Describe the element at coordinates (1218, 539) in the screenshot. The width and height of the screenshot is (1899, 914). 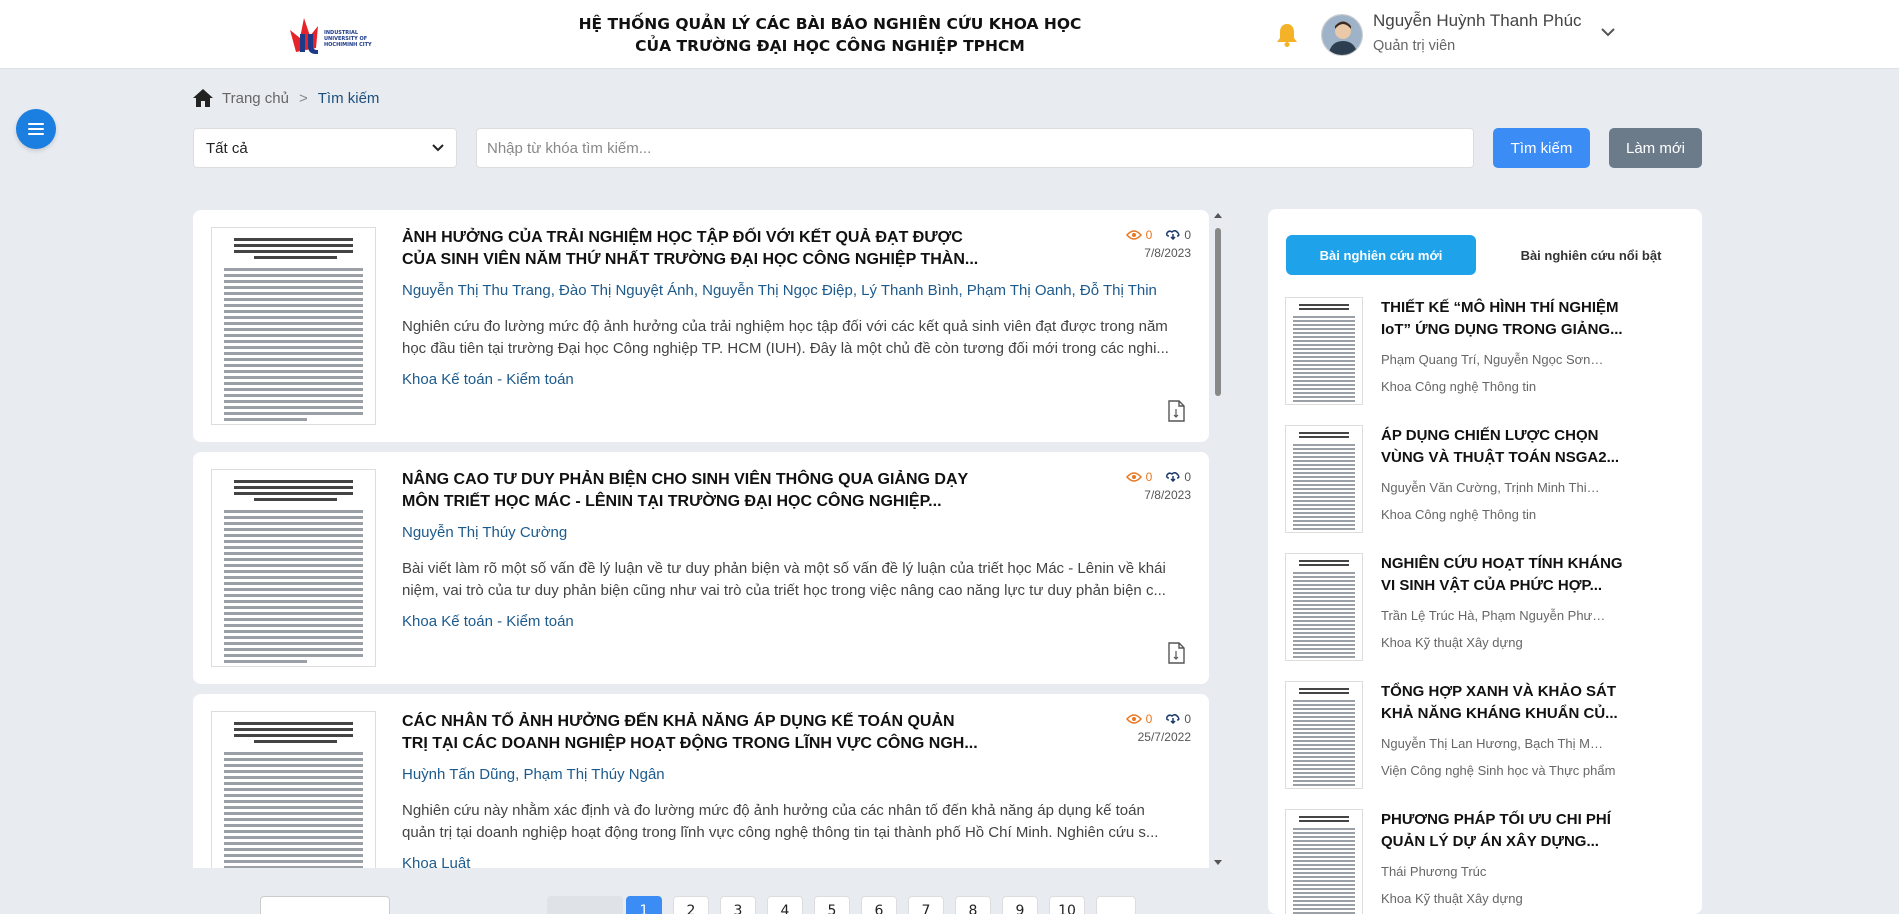
I see `results-scrollbar` at that location.